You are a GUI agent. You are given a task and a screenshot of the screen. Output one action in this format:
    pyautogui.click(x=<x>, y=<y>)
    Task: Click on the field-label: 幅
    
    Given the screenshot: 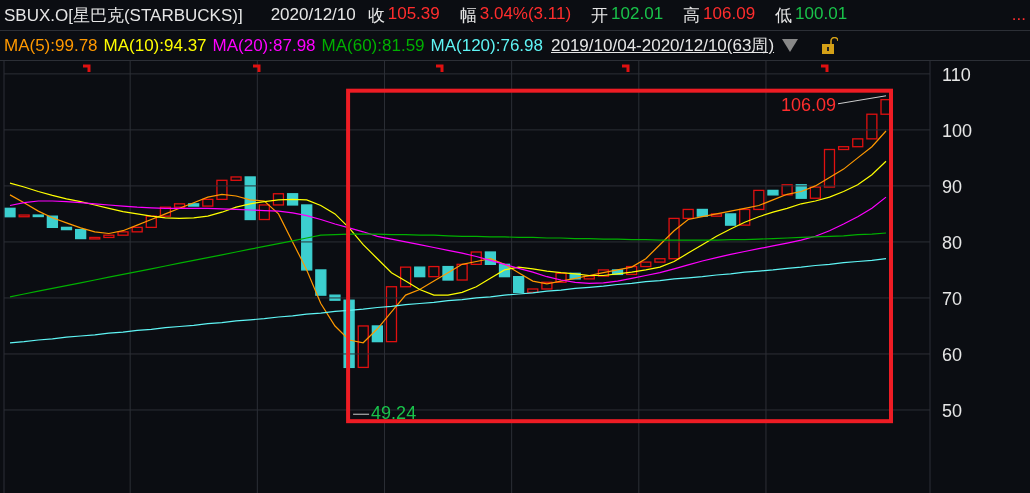 What is the action you would take?
    pyautogui.click(x=468, y=15)
    